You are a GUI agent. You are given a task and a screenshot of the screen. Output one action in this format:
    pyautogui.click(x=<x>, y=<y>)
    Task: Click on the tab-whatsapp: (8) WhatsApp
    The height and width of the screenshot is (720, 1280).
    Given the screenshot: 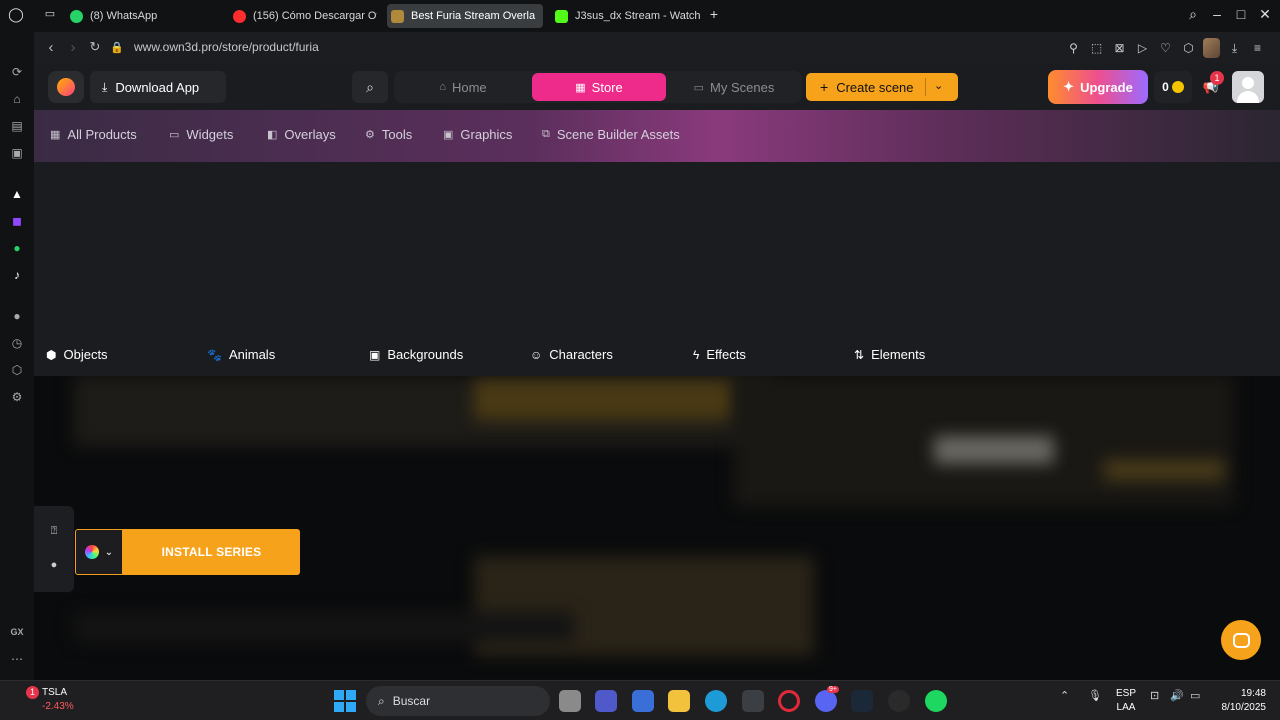 What is the action you would take?
    pyautogui.click(x=145, y=16)
    